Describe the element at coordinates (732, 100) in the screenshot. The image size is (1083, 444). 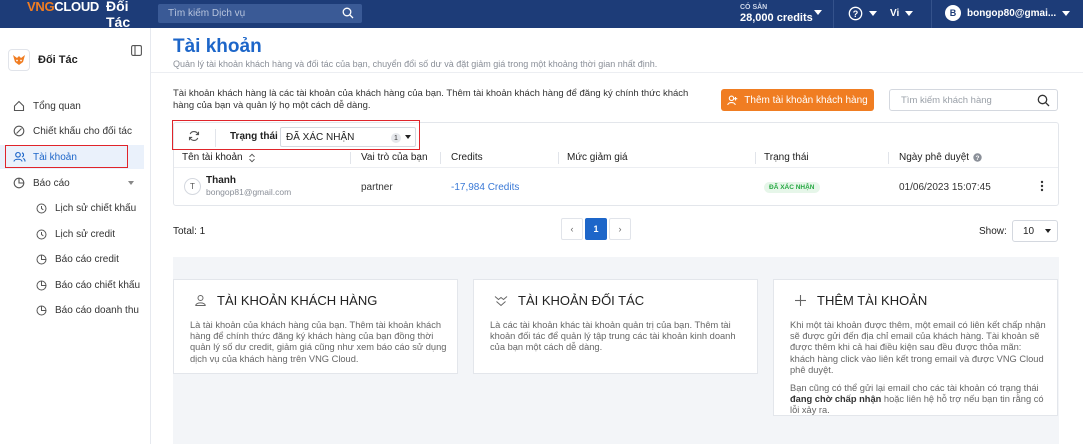
I see `add-user-icon` at that location.